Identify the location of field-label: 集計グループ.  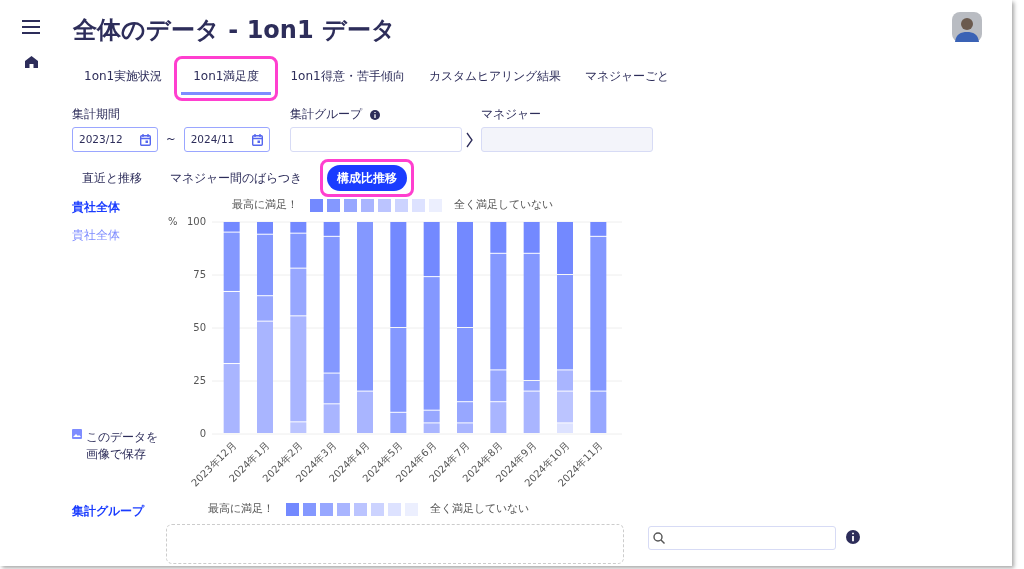
(325, 114).